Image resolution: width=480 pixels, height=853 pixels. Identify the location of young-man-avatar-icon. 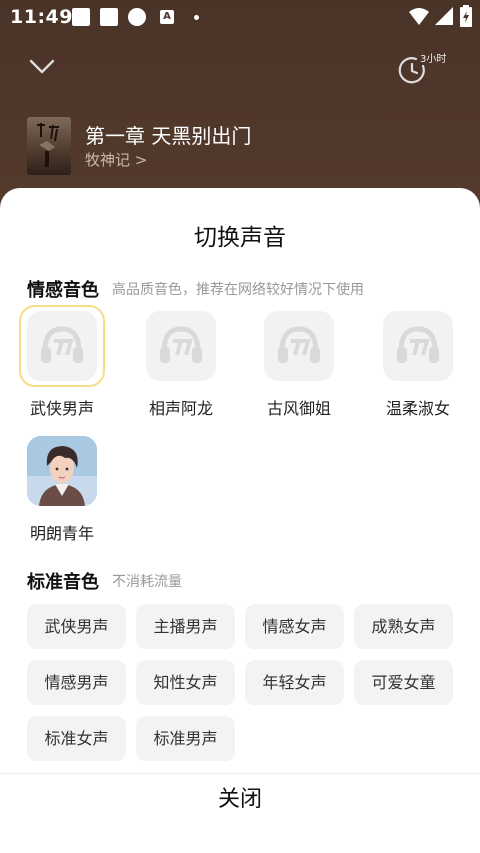
(62, 471).